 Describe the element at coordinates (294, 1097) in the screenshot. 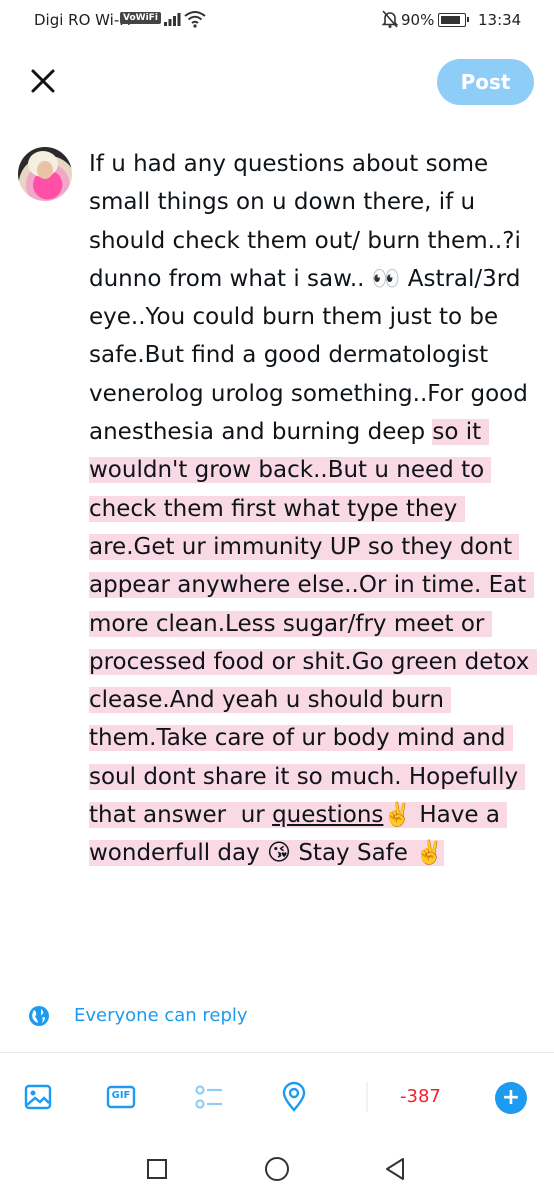

I see `location-icon` at that location.